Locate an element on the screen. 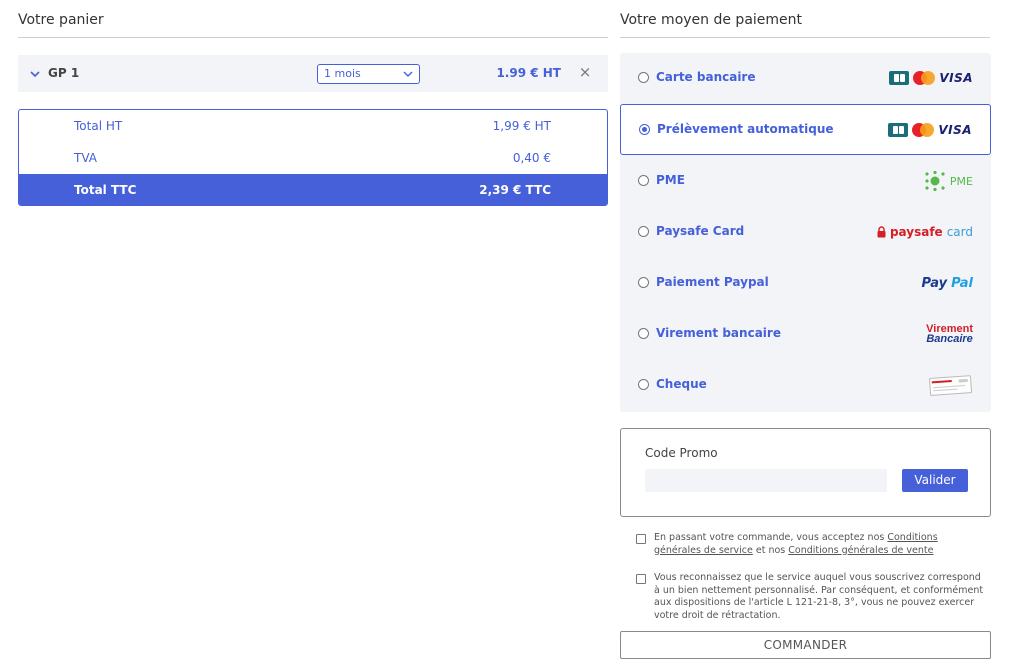 The height and width of the screenshot is (671, 1024). cart-title: Votre panier is located at coordinates (61, 20).